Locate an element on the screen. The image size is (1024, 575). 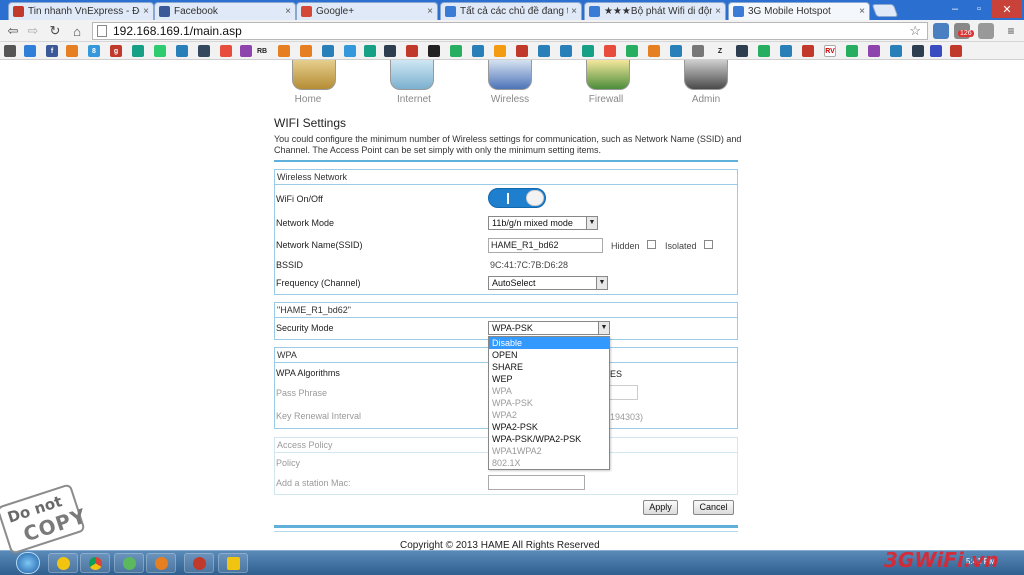
taskbar-app-browser is located at coordinates (129, 563).